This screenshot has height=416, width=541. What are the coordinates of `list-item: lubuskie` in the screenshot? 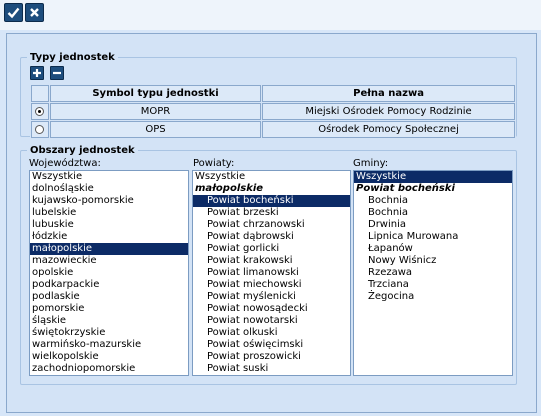 It's located at (109, 225).